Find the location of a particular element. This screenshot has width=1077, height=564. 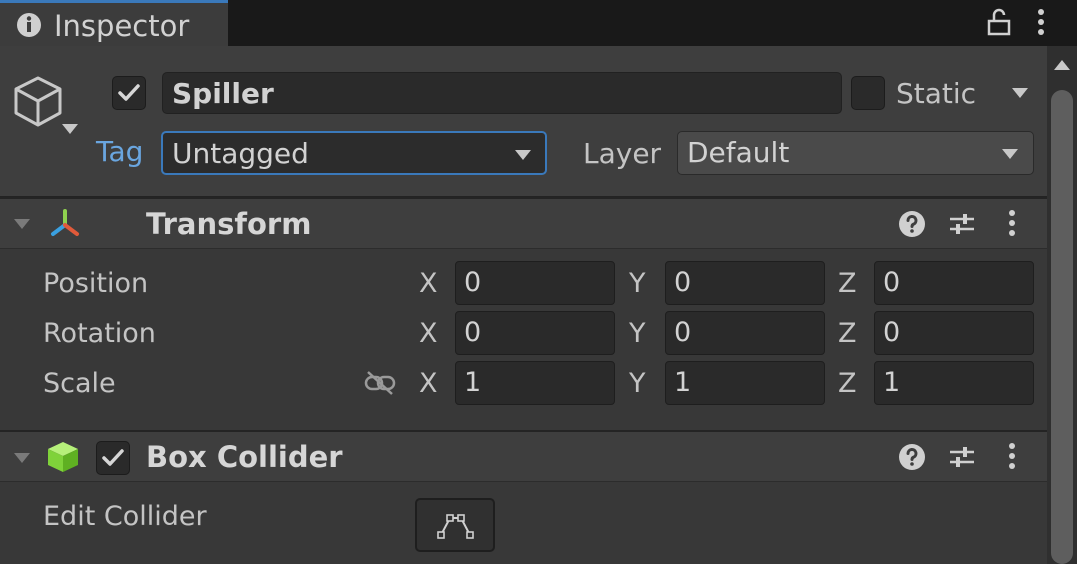

edit-collider-icon is located at coordinates (456, 525).